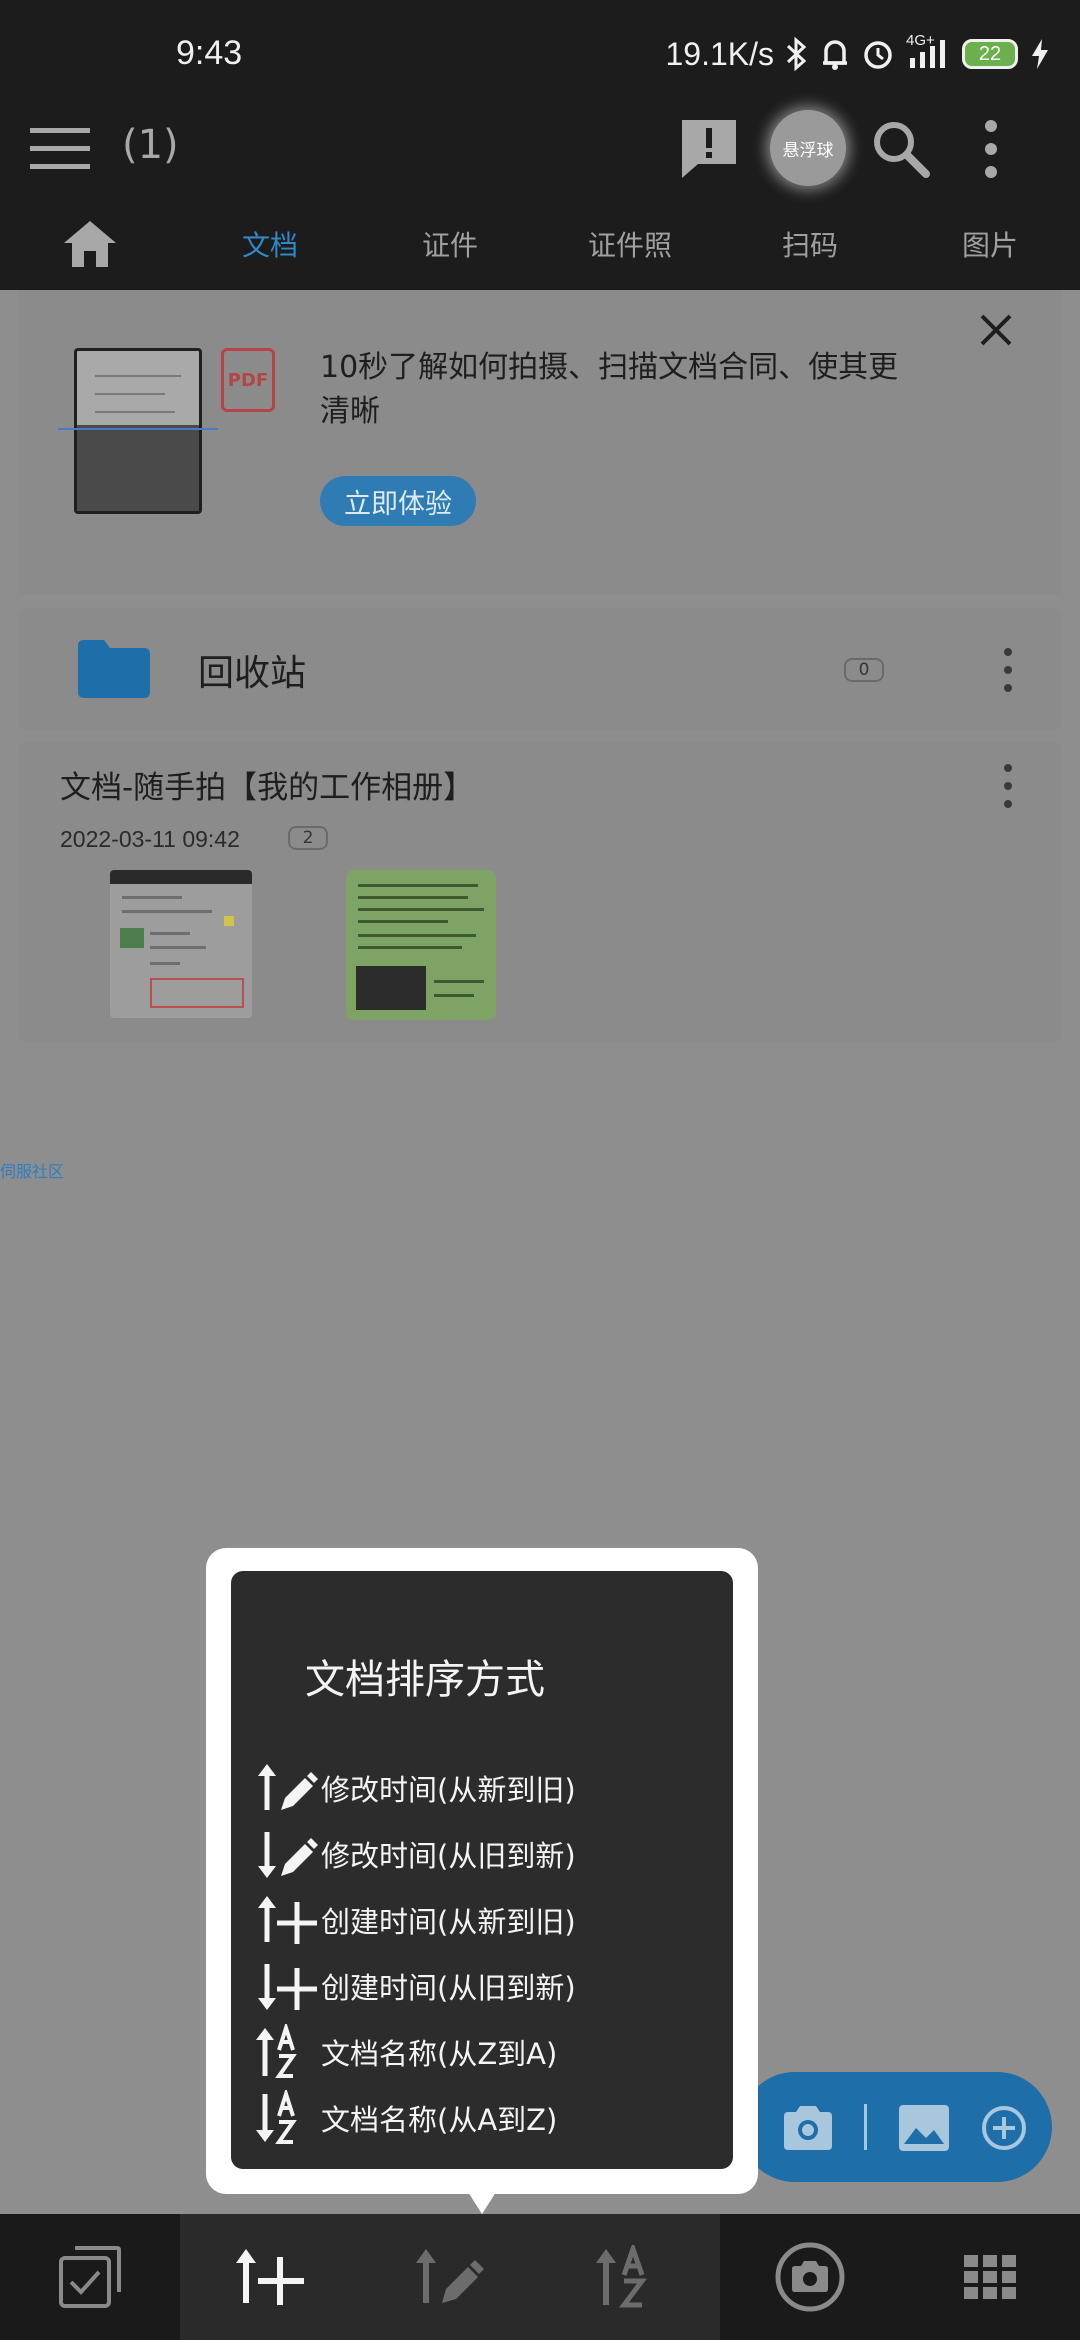 This screenshot has height=2340, width=1080. What do you see at coordinates (61, 149) in the screenshot?
I see `hamburger-menu-icon` at bounding box center [61, 149].